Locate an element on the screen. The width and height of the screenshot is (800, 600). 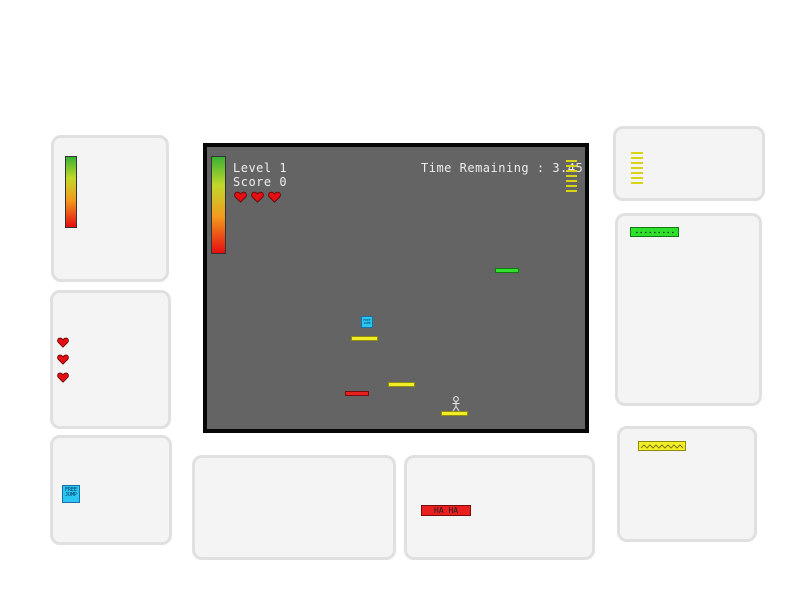
level-label: Level 1 is located at coordinates (260, 168).